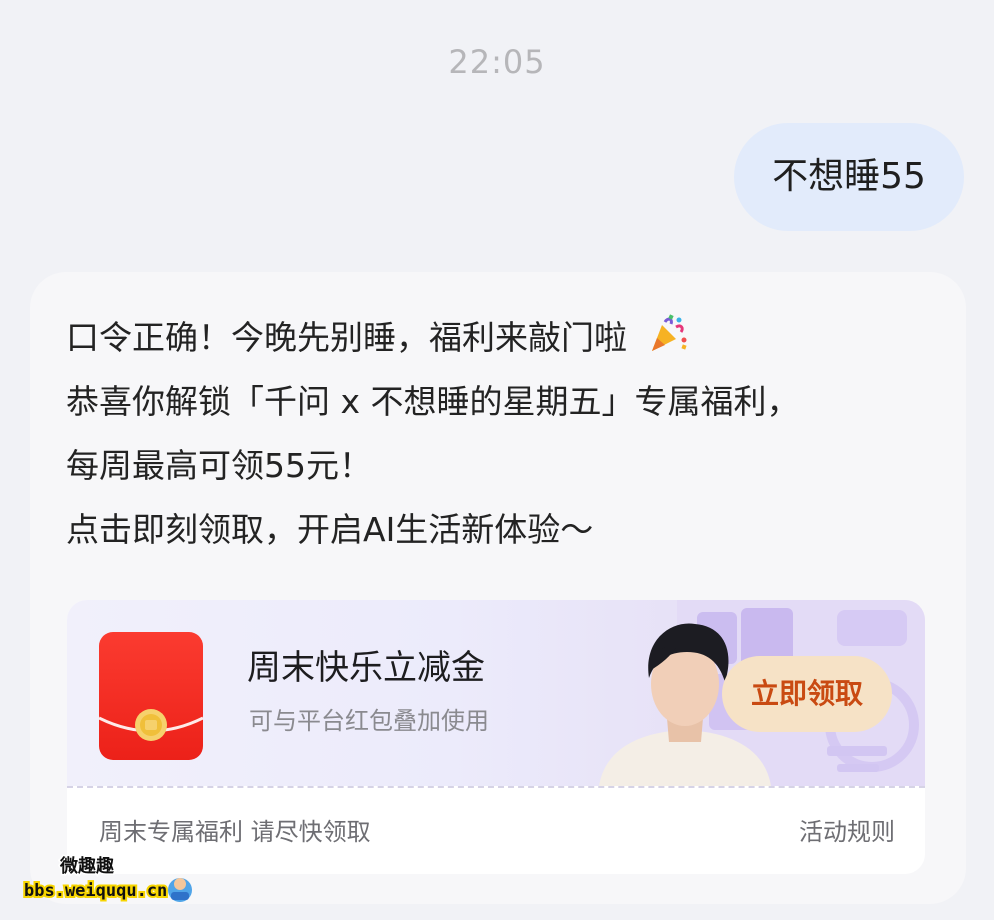 The image size is (994, 920). Describe the element at coordinates (667, 333) in the screenshot. I see `party-popper-icon` at that location.